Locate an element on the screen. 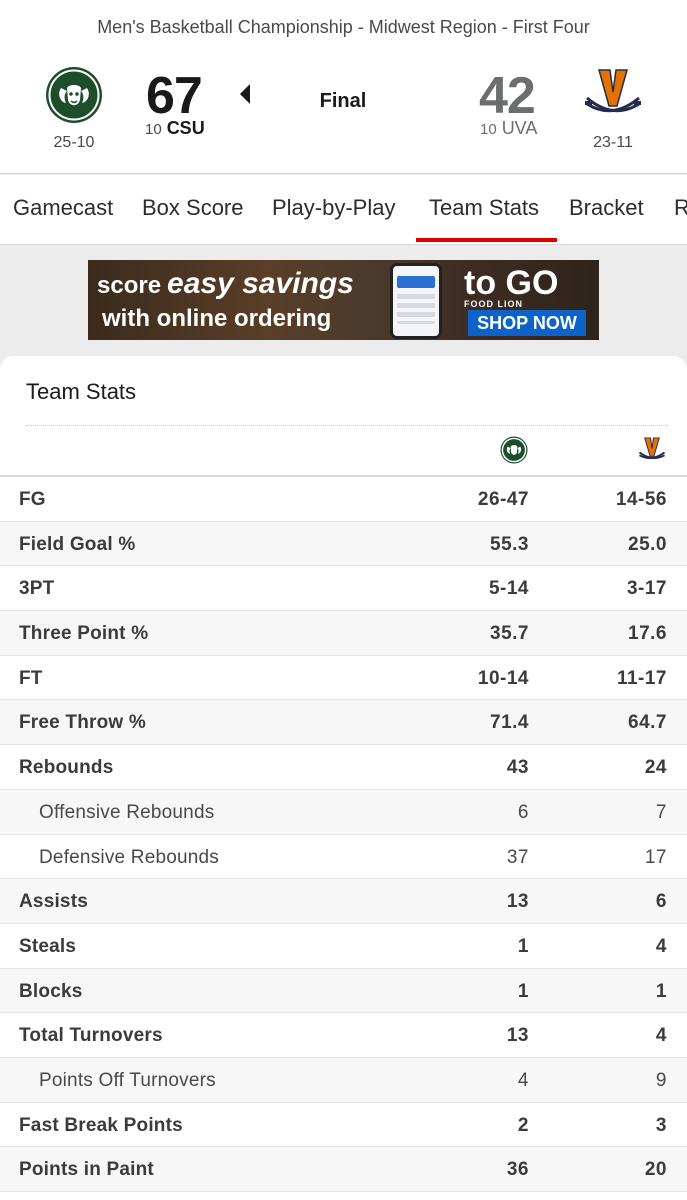 This screenshot has height=1200, width=687. team-stats-title: Team Stats is located at coordinates (81, 391).